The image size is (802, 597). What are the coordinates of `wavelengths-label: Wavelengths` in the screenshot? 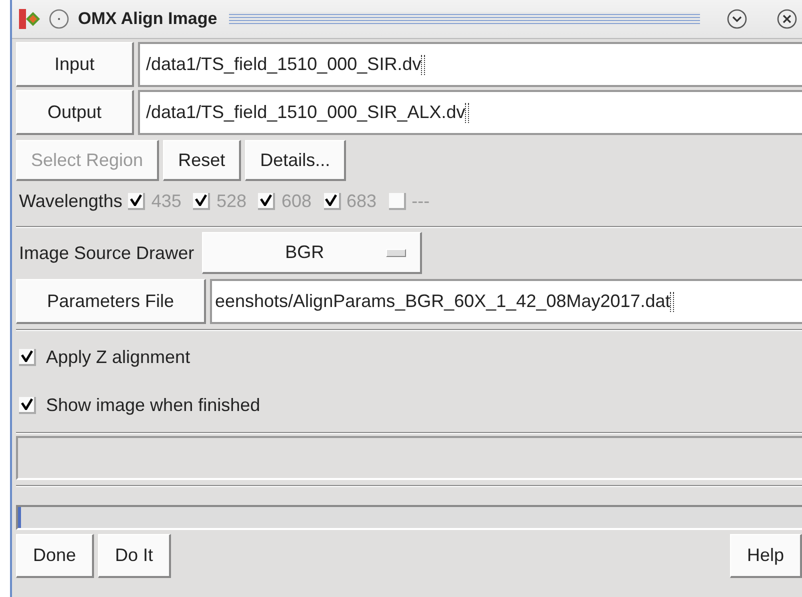 It's located at (70, 201).